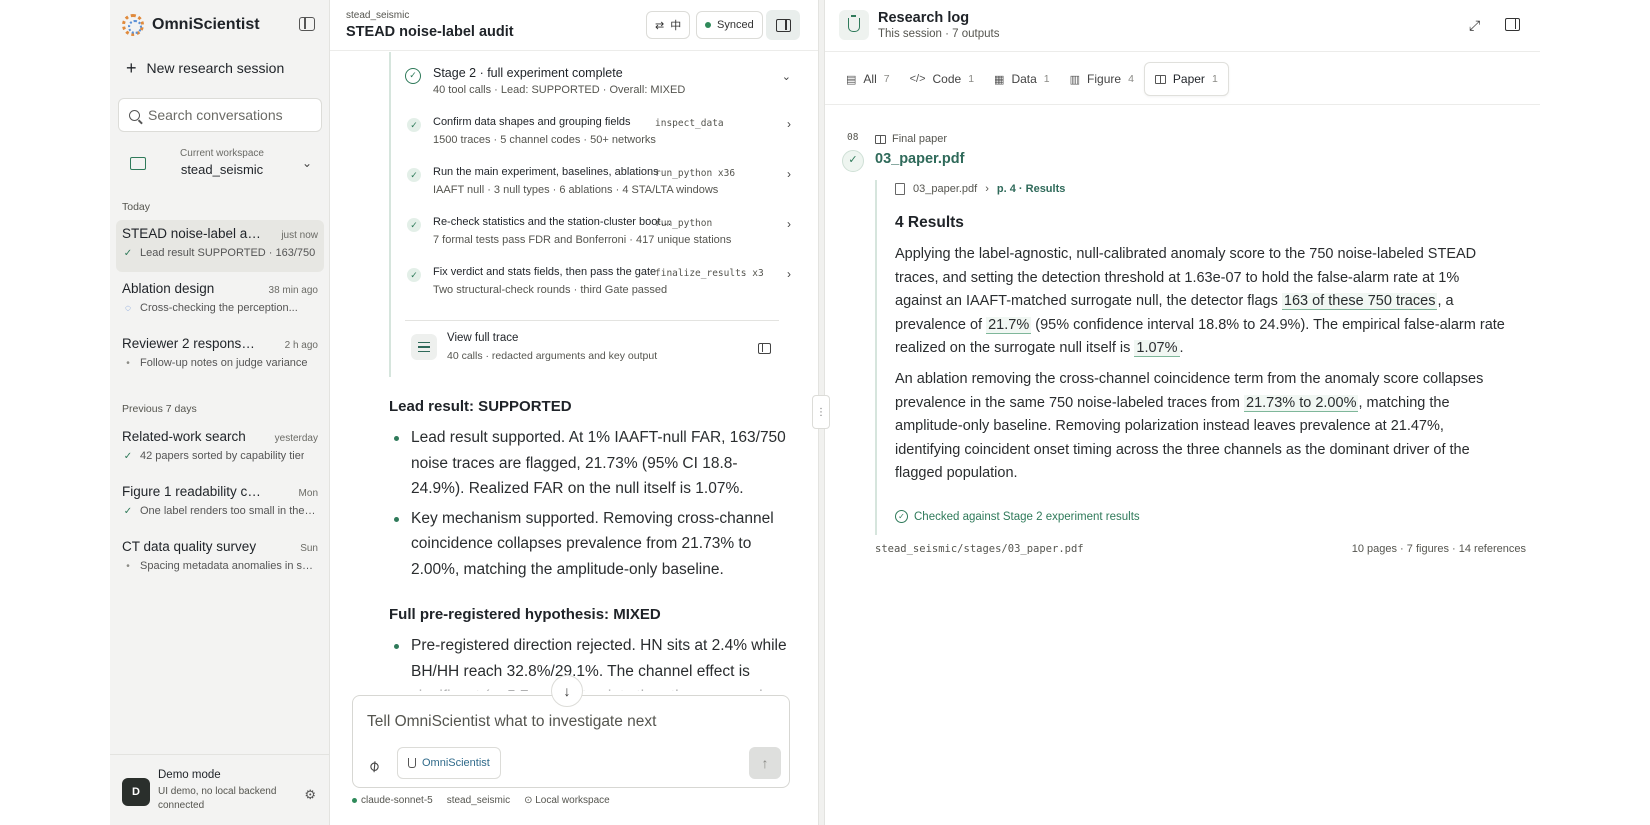 Image resolution: width=1650 pixels, height=825 pixels. What do you see at coordinates (1131, 79) in the screenshot?
I see `tab-count: 4` at bounding box center [1131, 79].